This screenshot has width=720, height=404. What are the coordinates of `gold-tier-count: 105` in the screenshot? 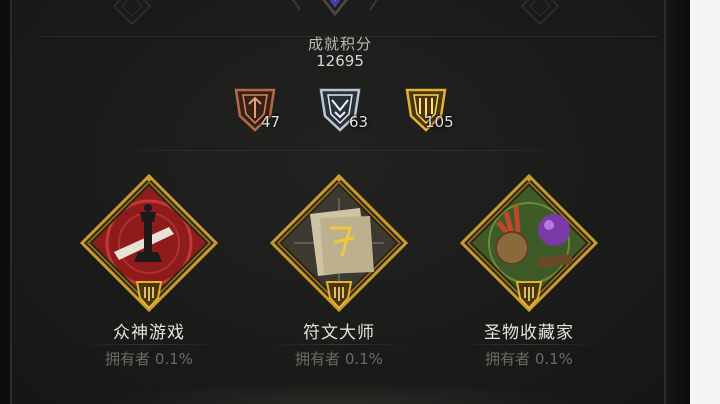 It's located at (439, 122).